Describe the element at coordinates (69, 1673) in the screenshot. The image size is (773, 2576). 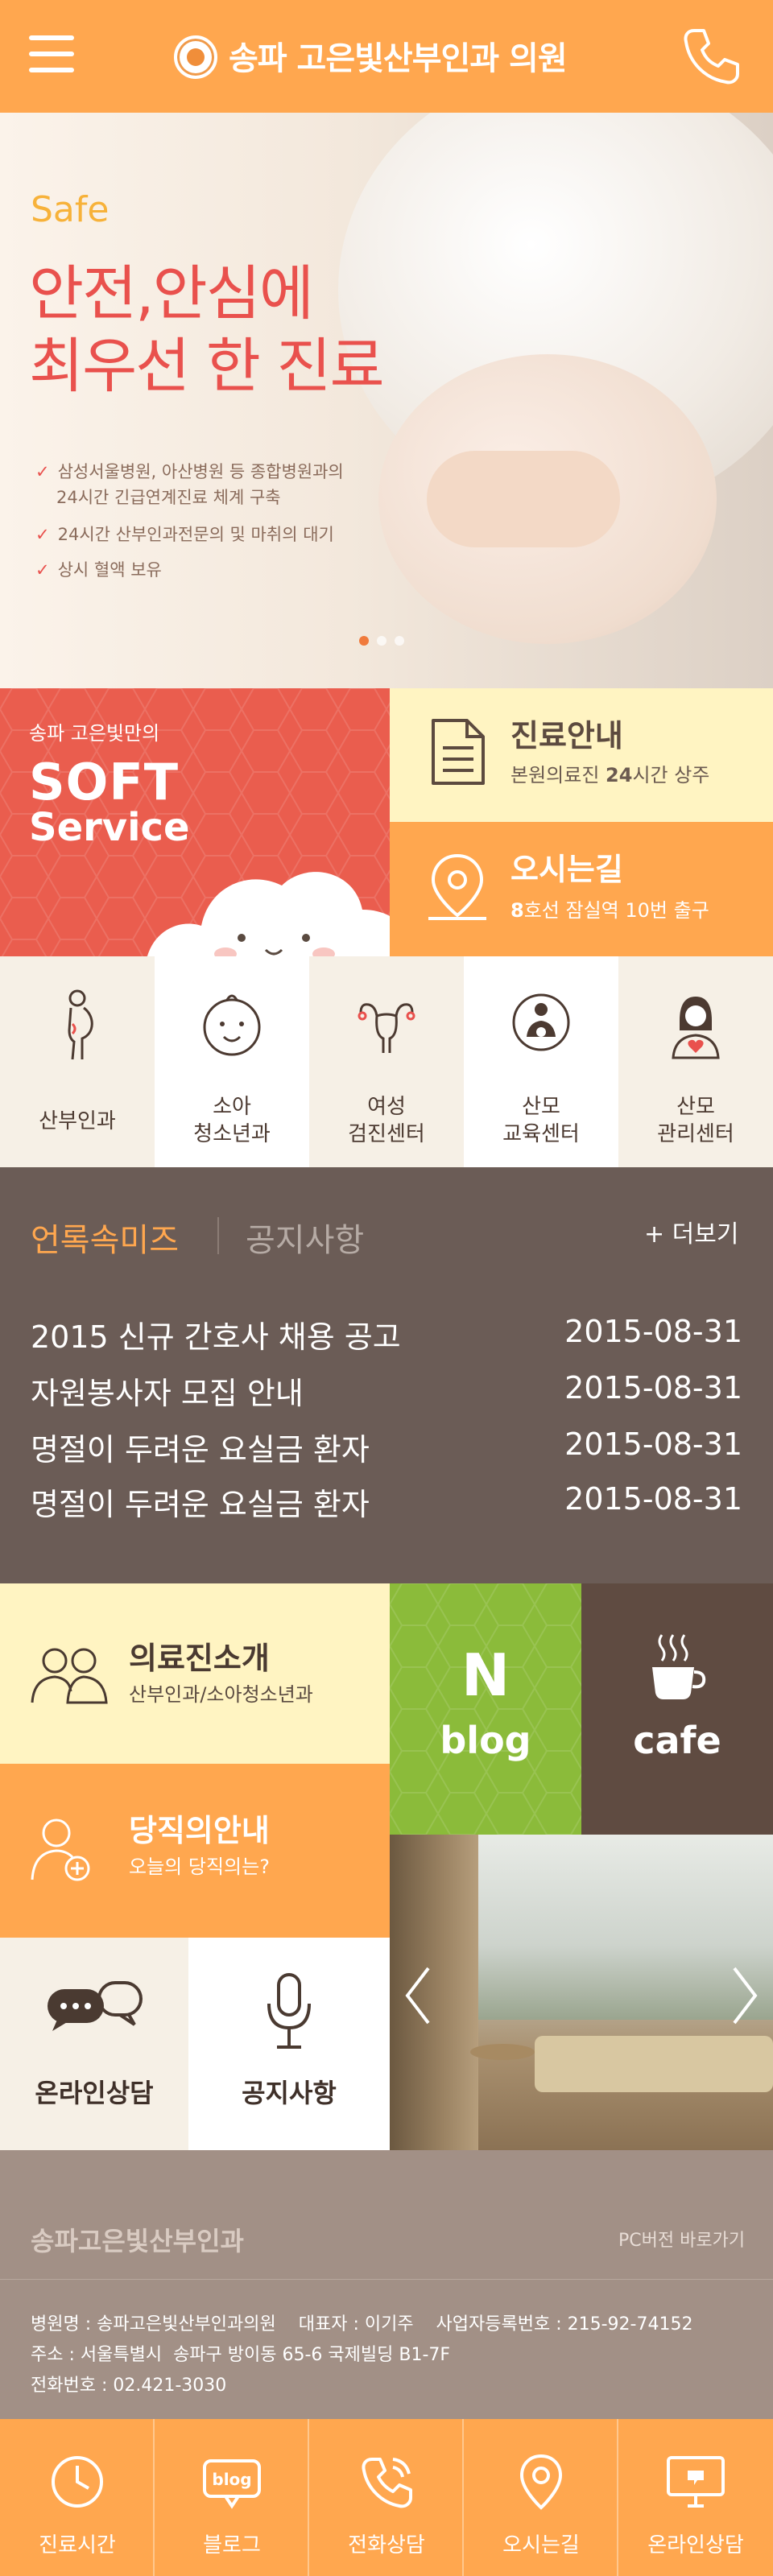
I see `doctors-icon` at that location.